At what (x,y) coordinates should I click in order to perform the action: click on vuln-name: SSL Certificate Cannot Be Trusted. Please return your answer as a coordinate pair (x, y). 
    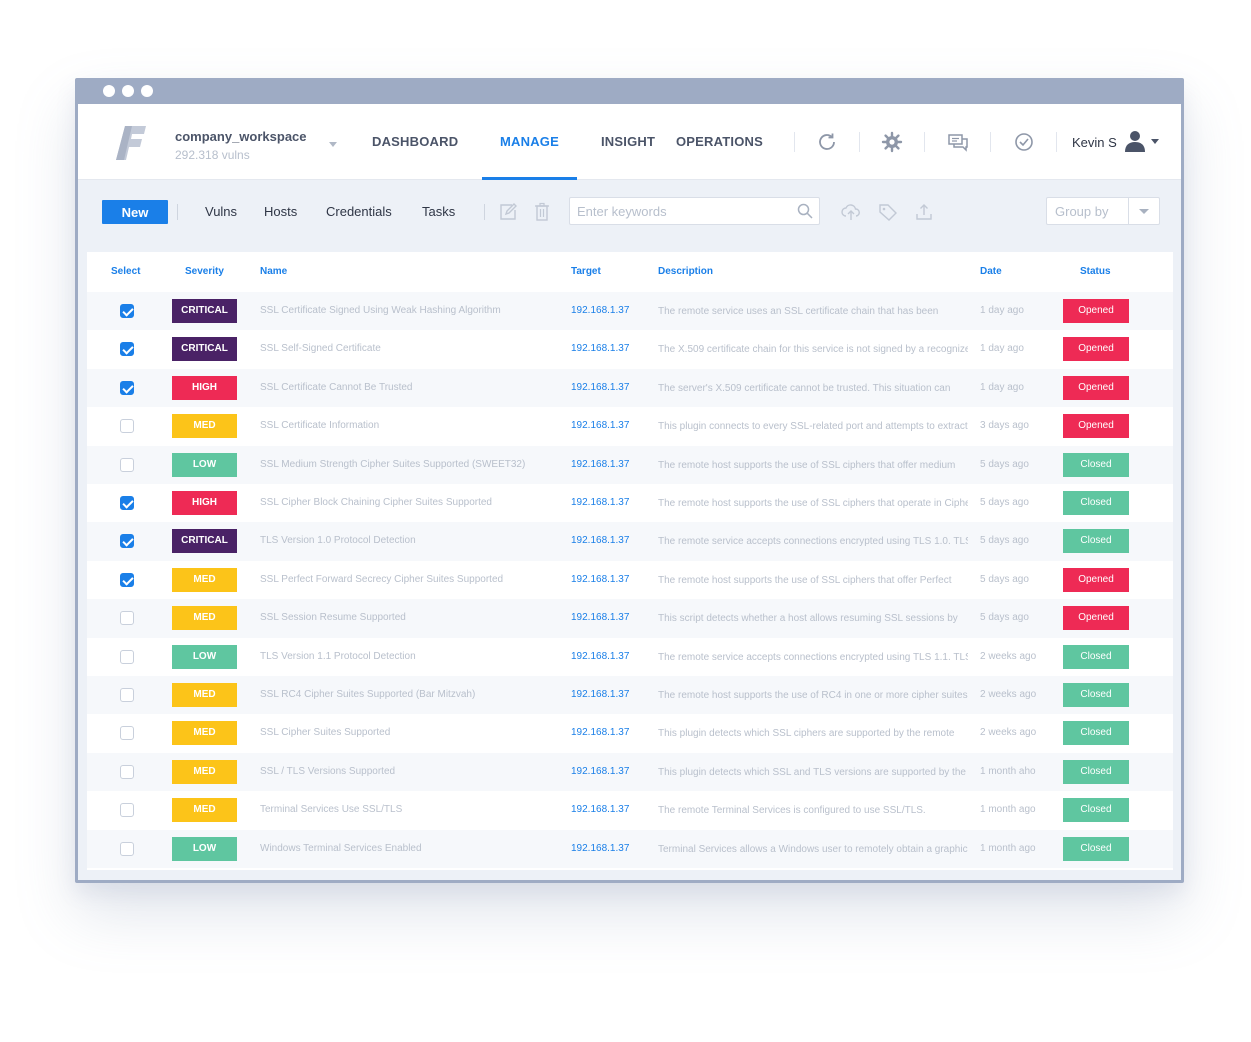
    Looking at the image, I should click on (408, 387).